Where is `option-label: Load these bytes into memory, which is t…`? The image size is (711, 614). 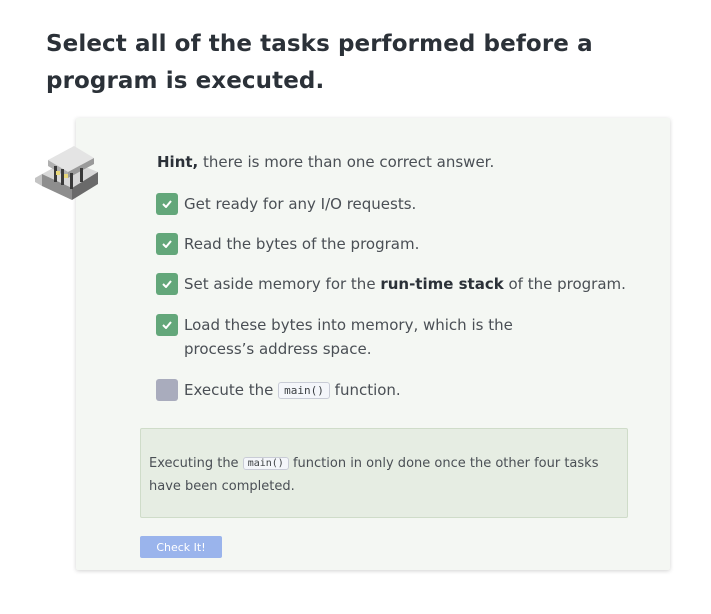 option-label: Load these bytes into memory, which is t… is located at coordinates (348, 337).